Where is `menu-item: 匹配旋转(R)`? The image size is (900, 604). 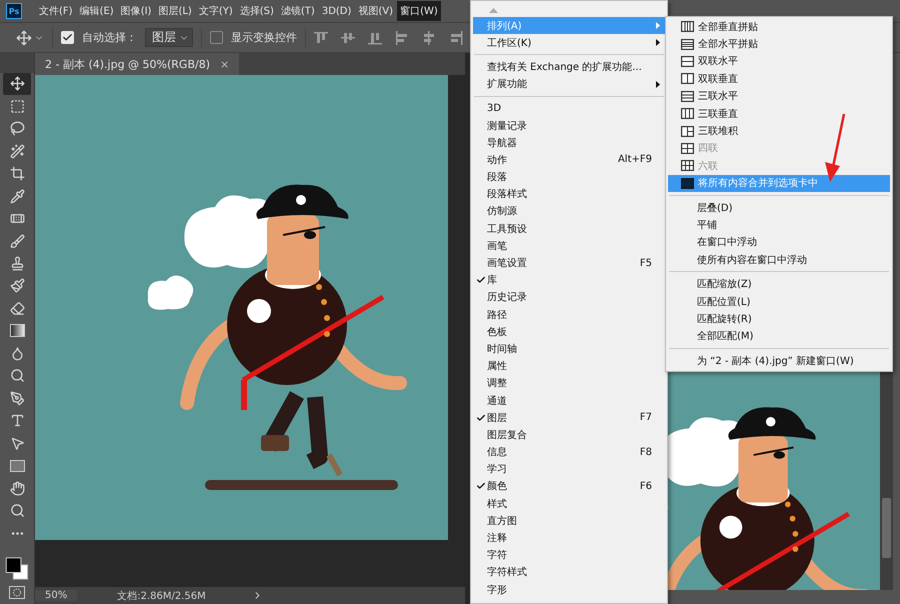 menu-item: 匹配旋转(R) is located at coordinates (779, 319).